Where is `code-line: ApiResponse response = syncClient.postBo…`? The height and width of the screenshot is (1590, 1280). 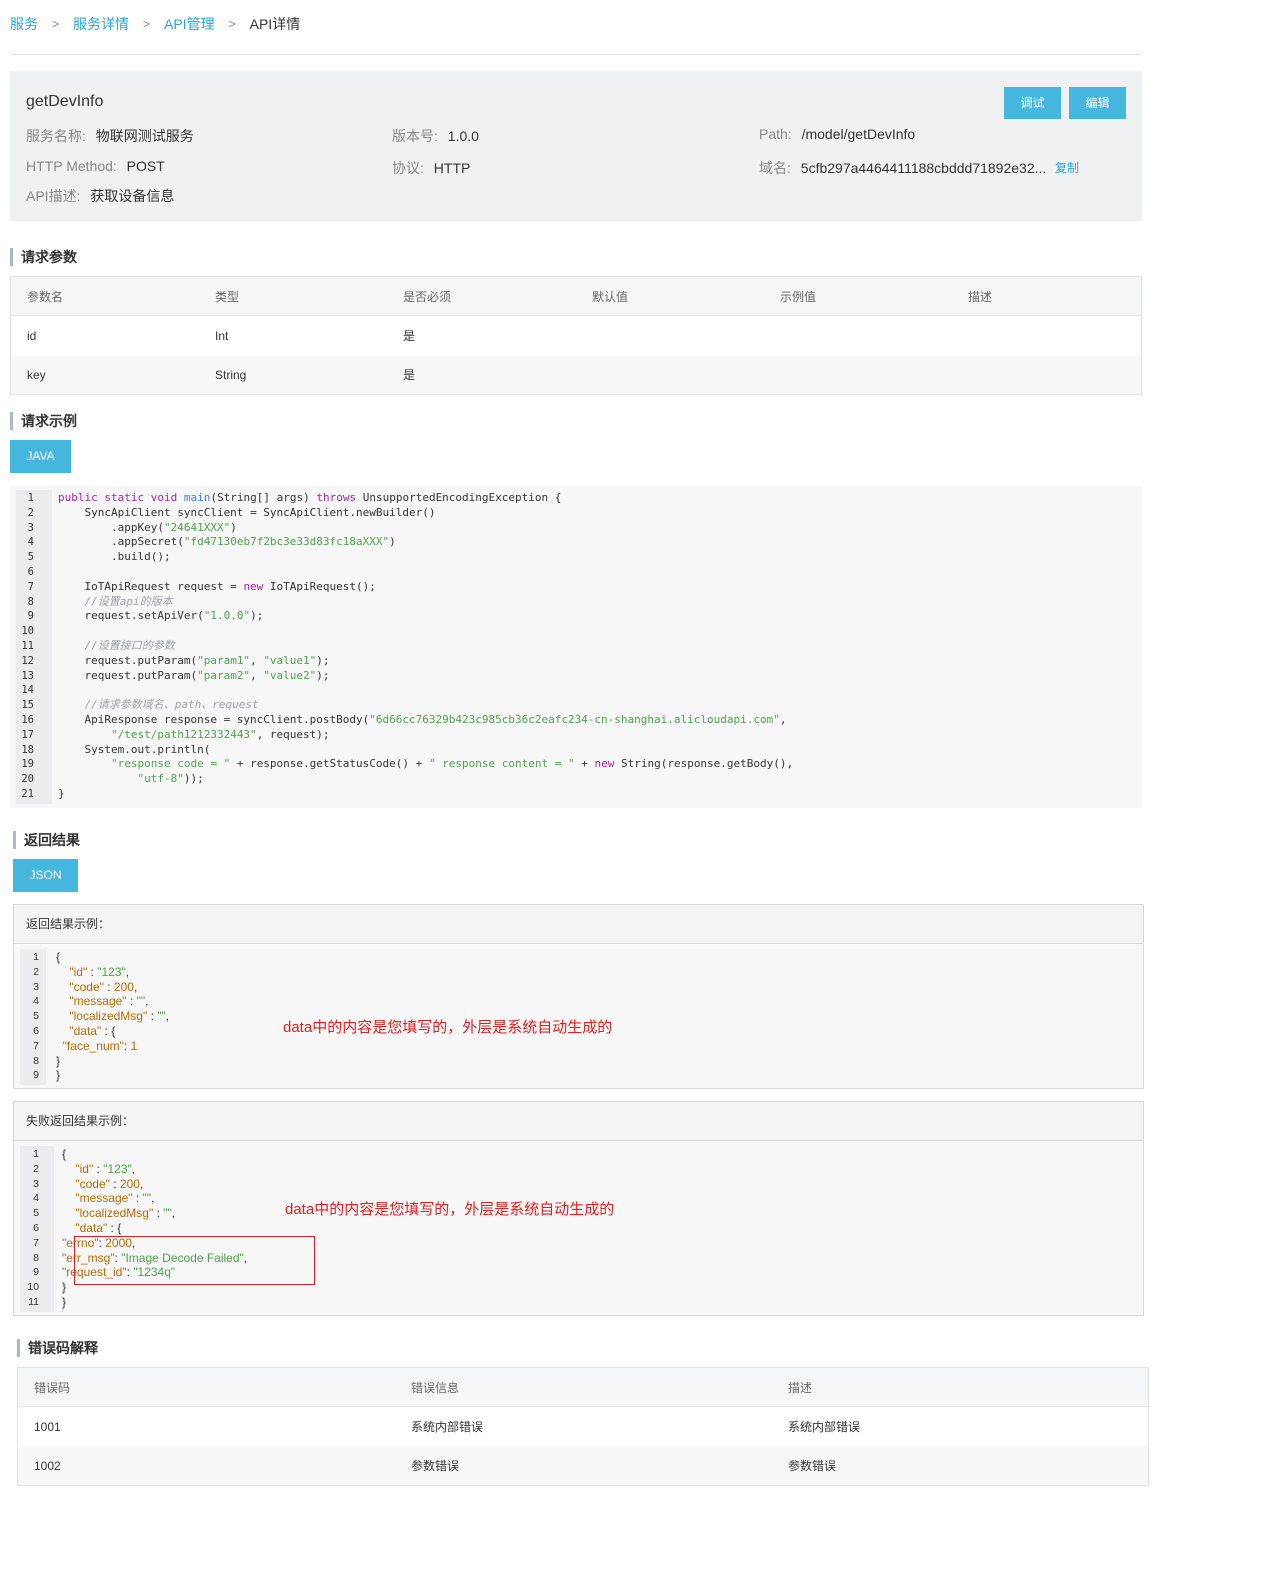
code-line: ApiResponse response = syncClient.postBo… is located at coordinates (422, 719).